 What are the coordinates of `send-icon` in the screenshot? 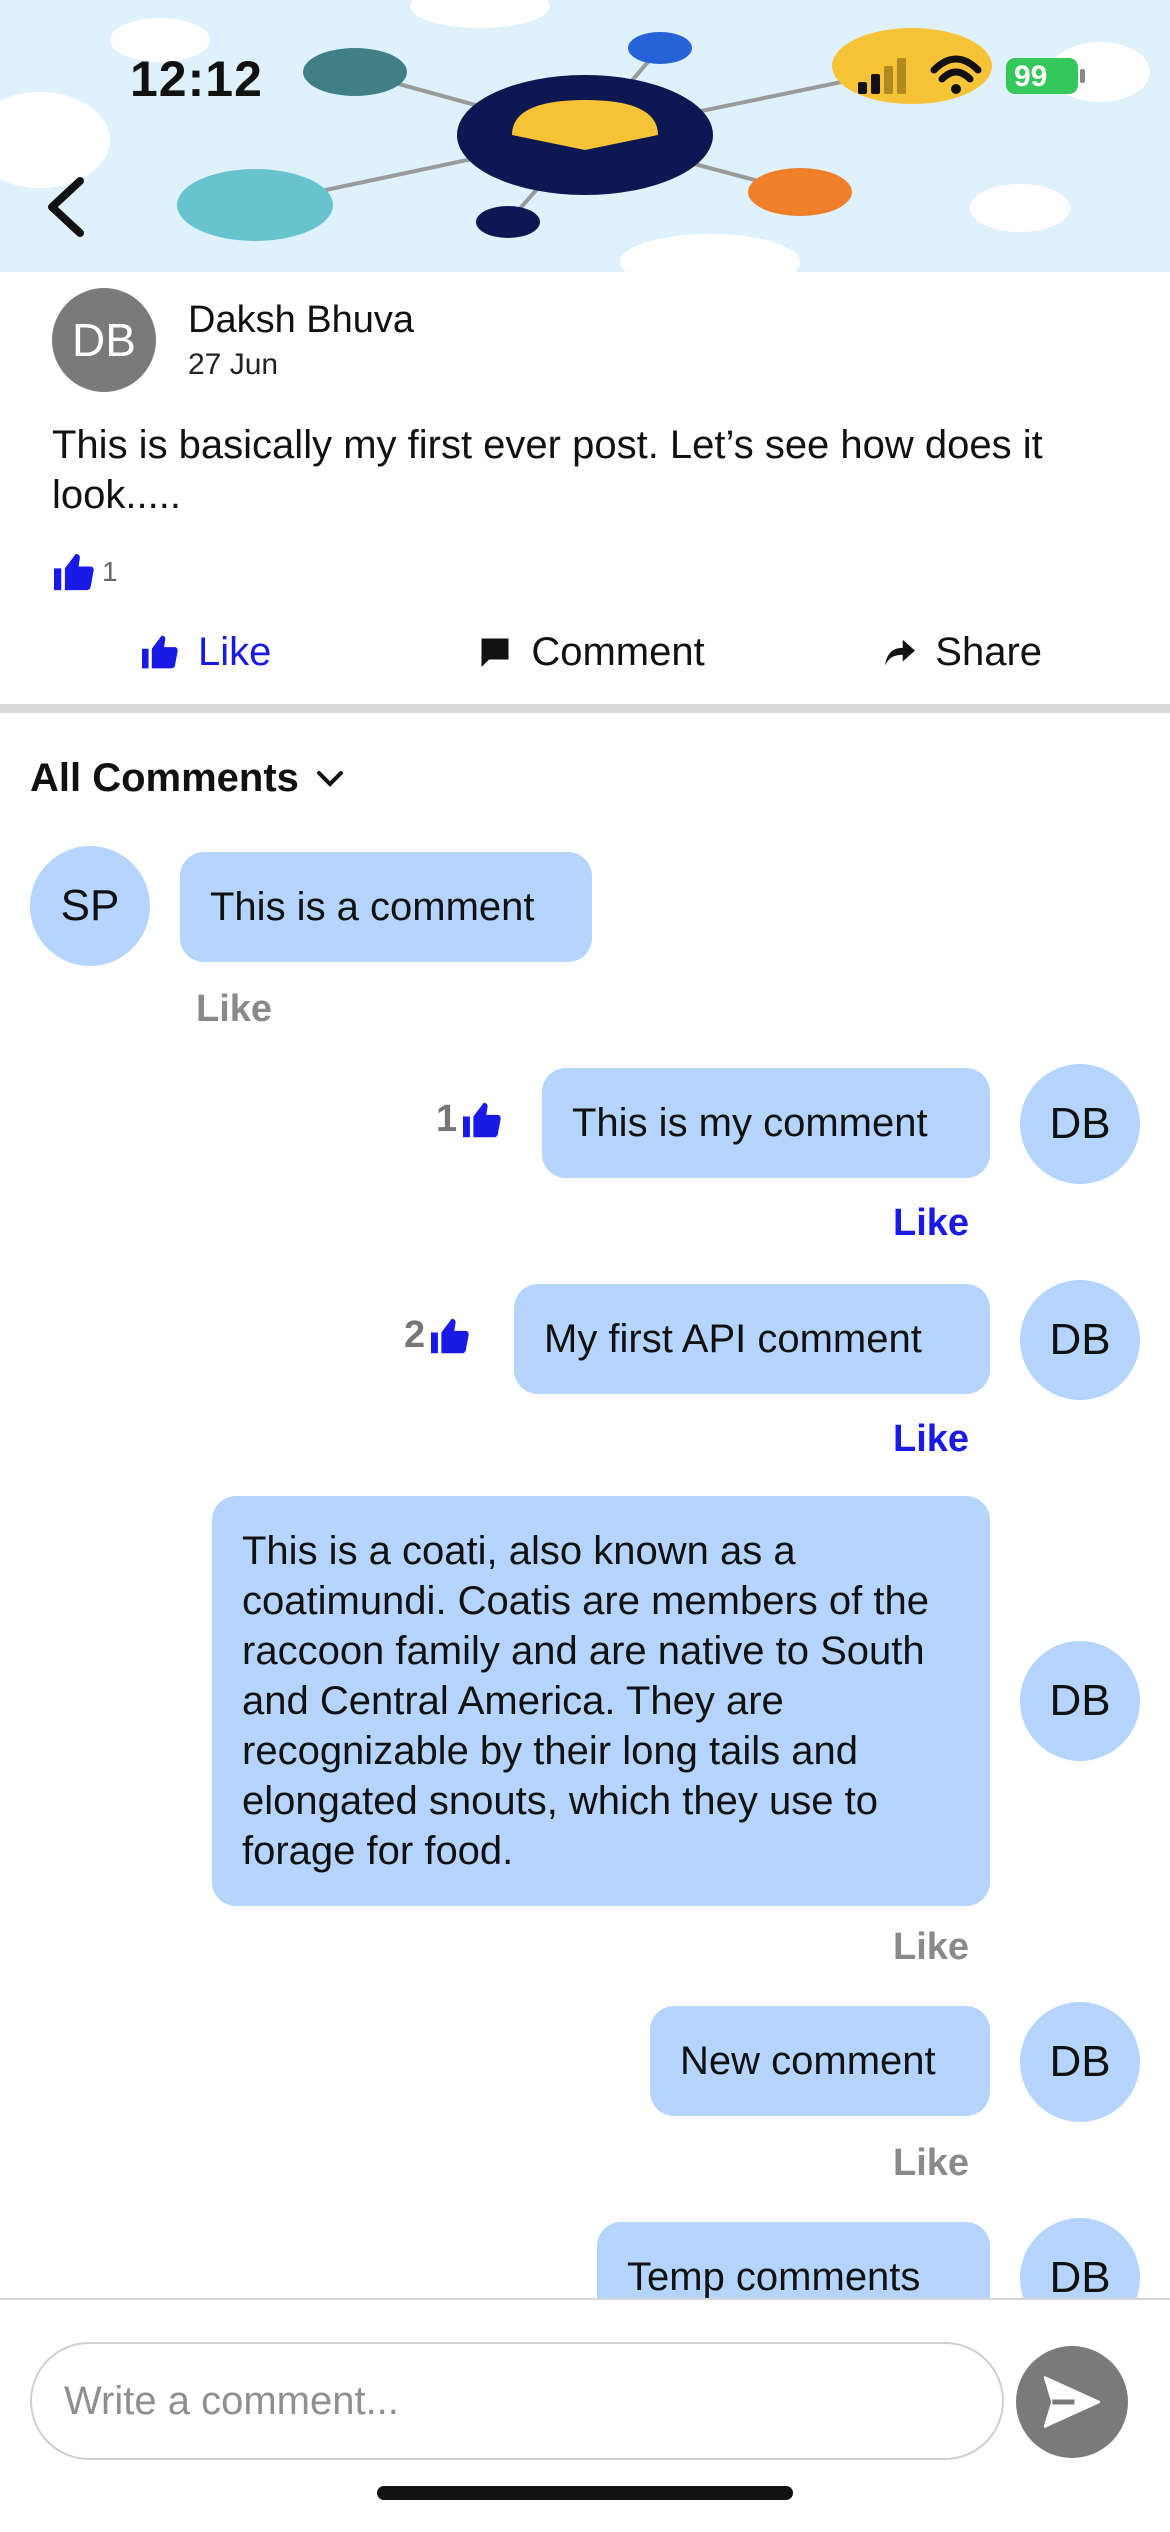 It's located at (1072, 2402).